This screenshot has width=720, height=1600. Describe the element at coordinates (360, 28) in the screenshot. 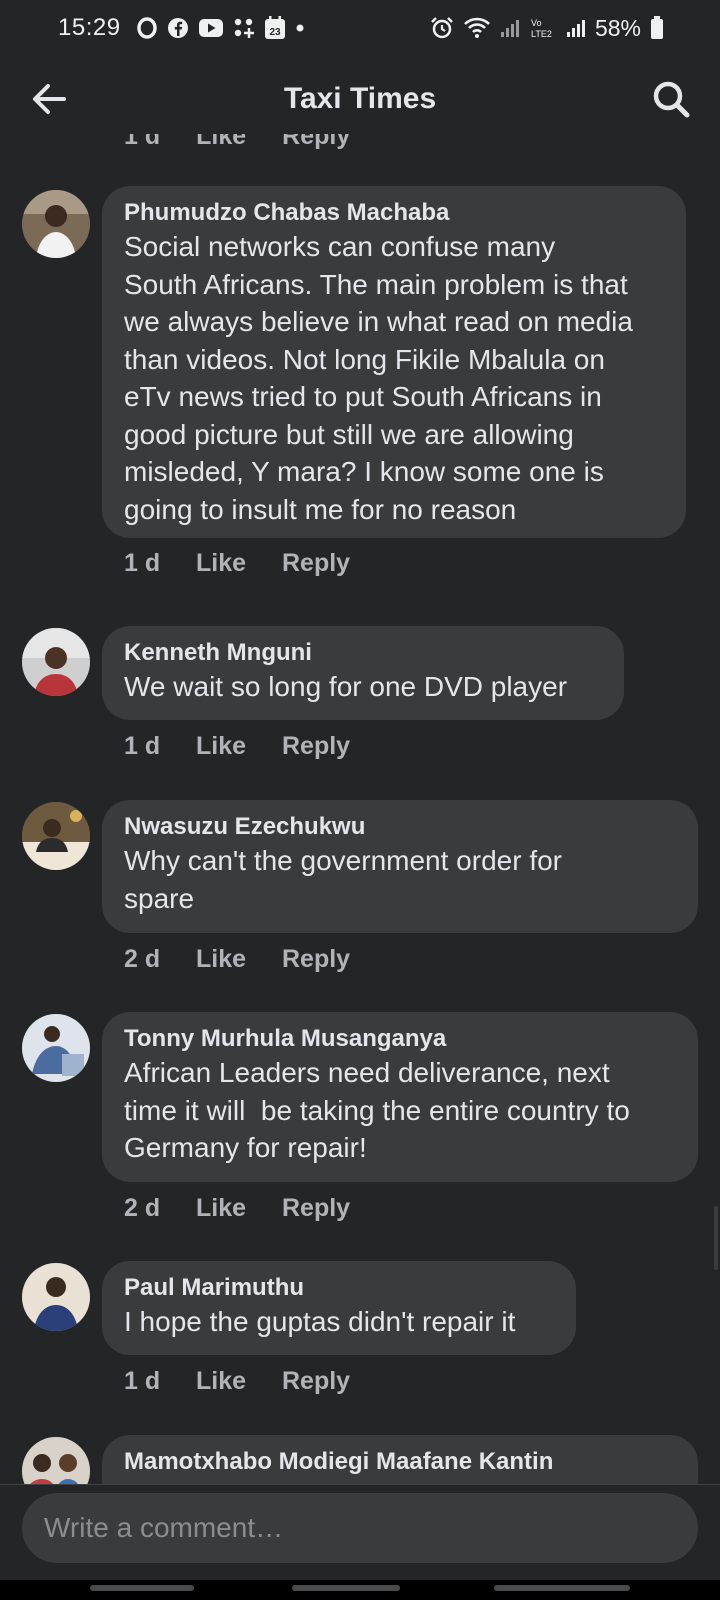

I see `status-bar: 15:29 23 Vo LTE2 58%` at that location.